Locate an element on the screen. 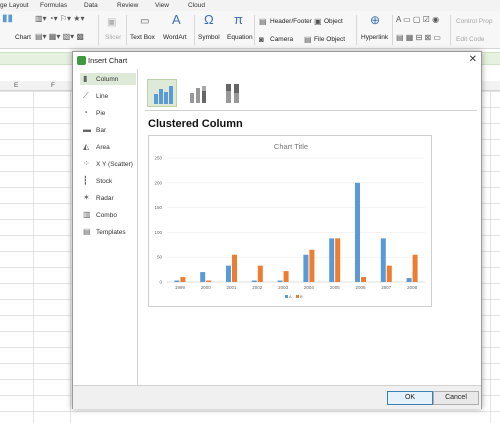  bar-a-2007 is located at coordinates (383, 260).